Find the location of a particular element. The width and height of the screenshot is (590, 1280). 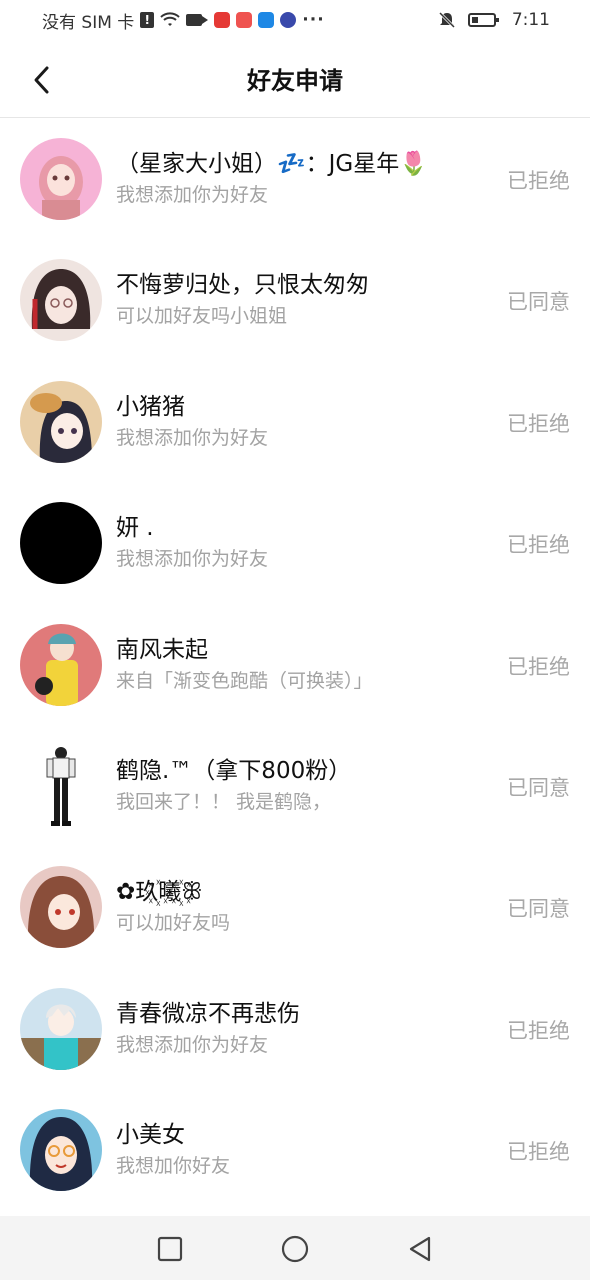

request-message: 我回来了！！ 我是鹤隐， is located at coordinates (224, 801).